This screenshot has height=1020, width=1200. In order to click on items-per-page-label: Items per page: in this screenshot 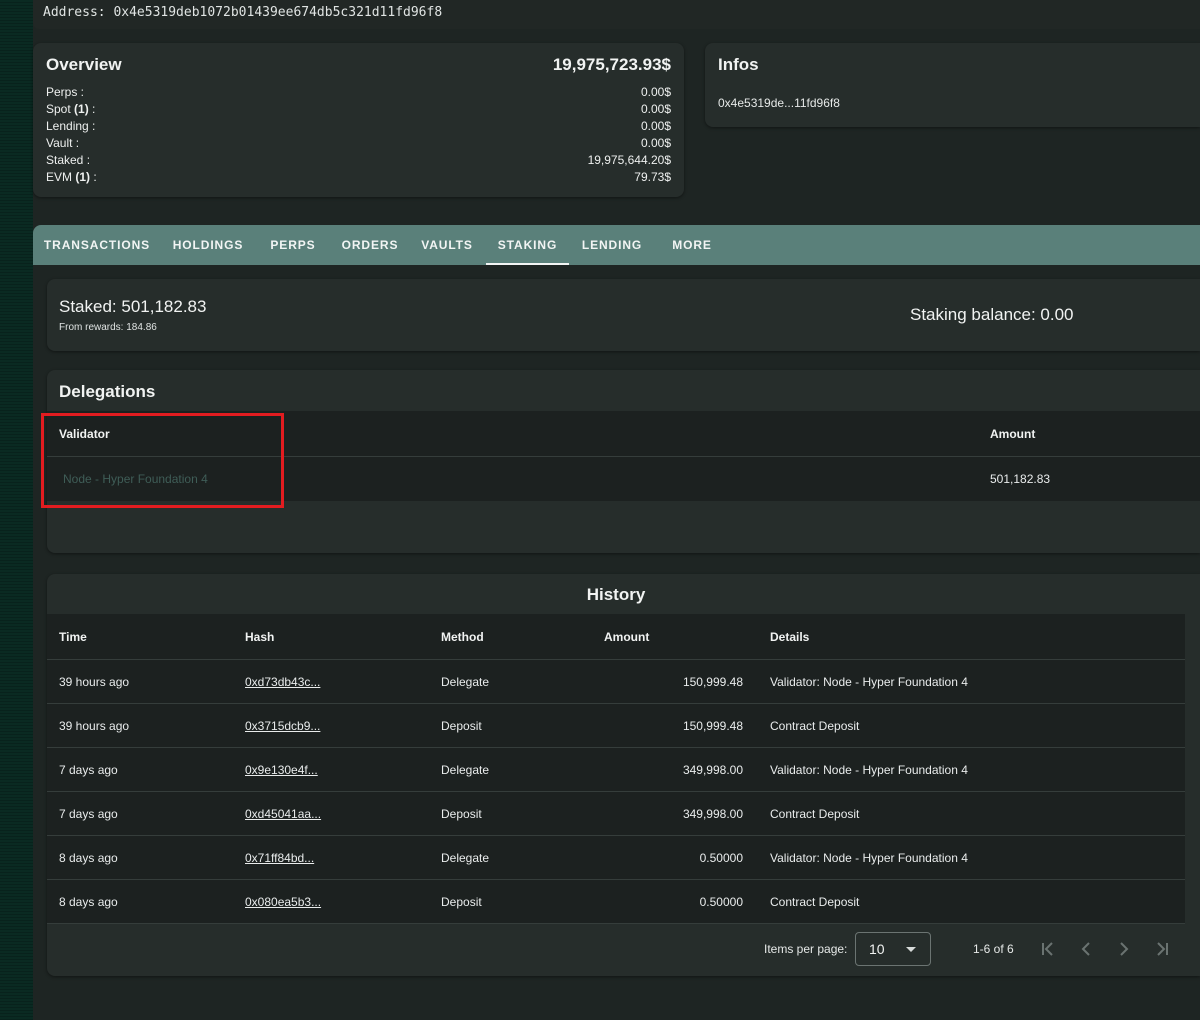, I will do `click(806, 949)`.